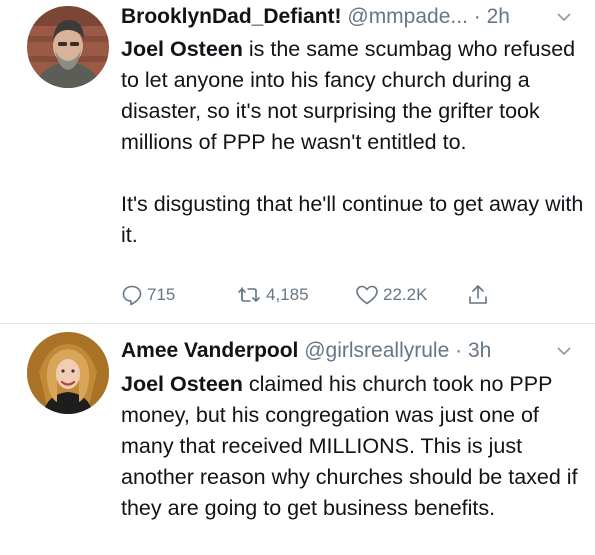 This screenshot has width=595, height=555. I want to click on display-name: Amee Vanderpool, so click(209, 350).